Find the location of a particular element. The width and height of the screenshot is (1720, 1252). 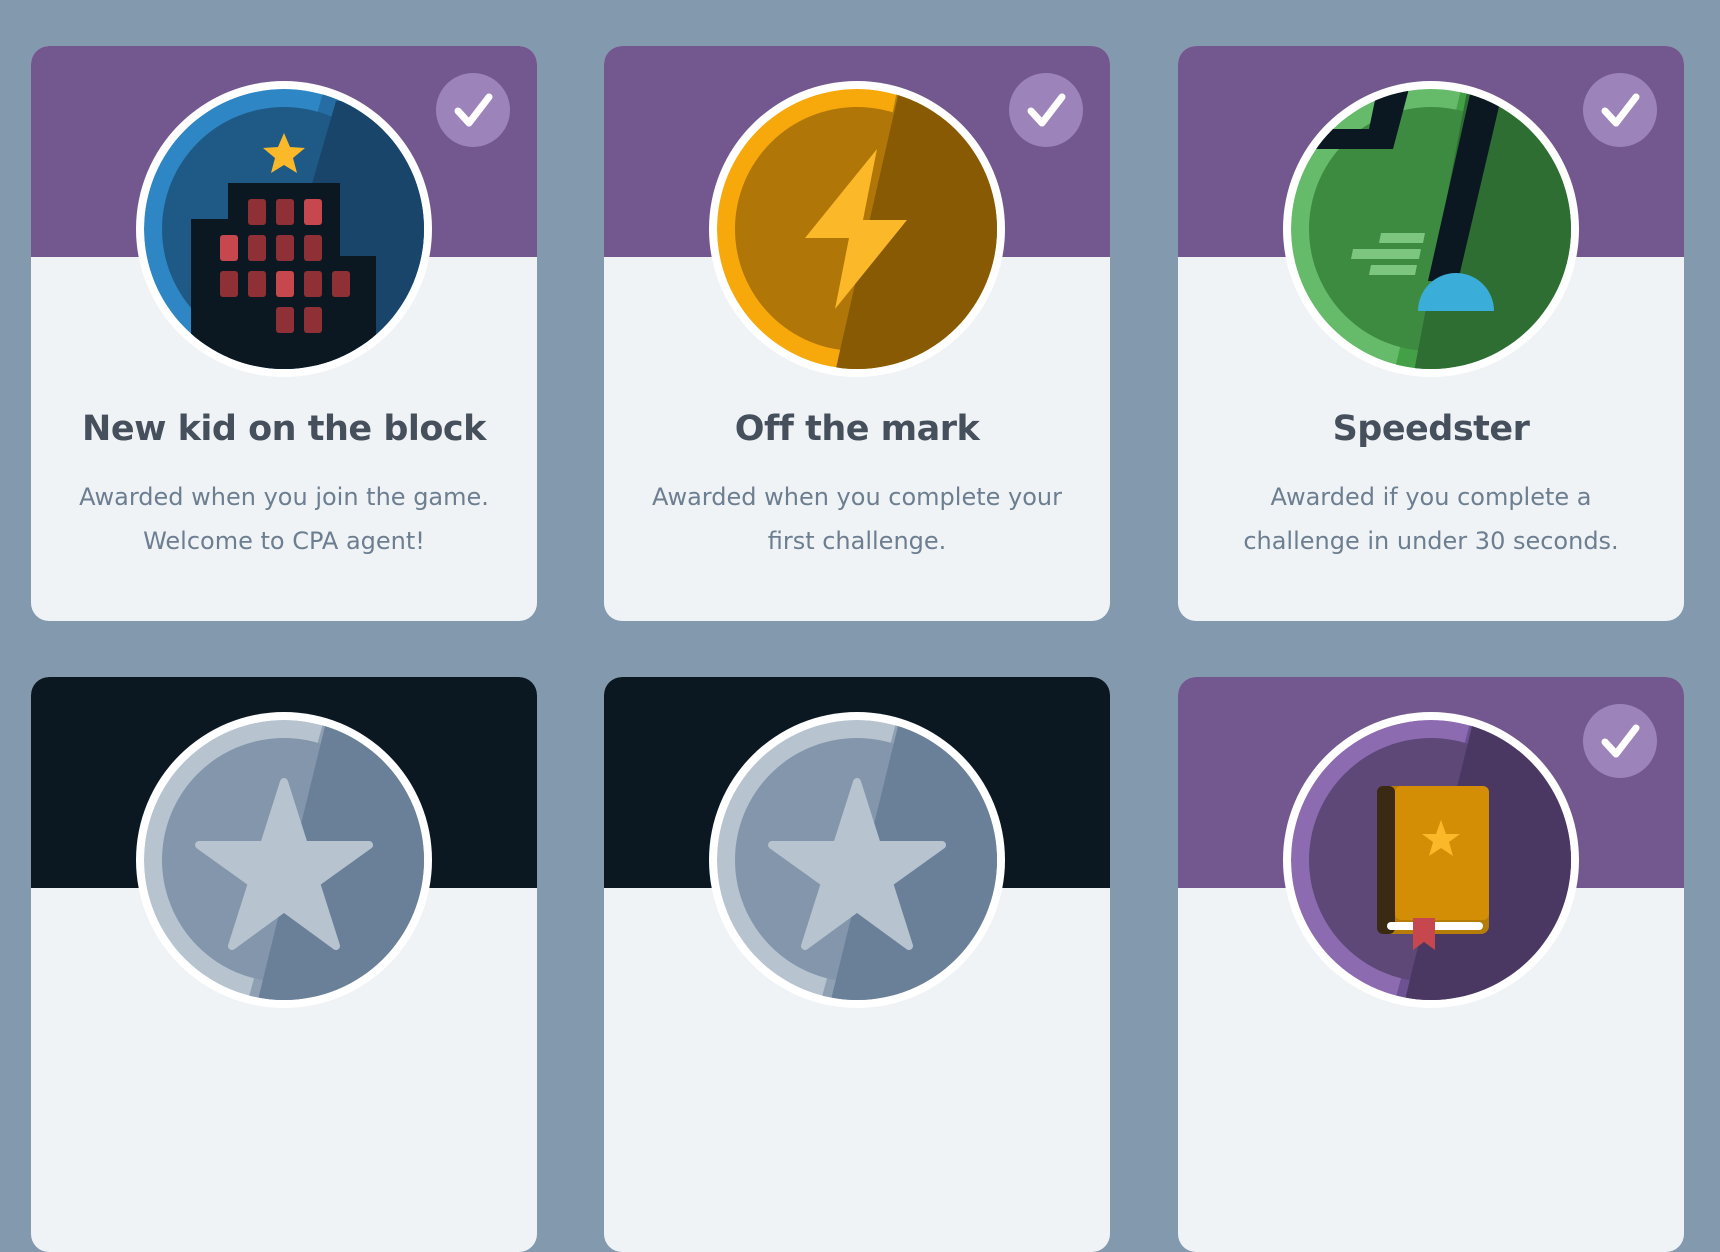

achievement-title: Speedster is located at coordinates (1431, 429).